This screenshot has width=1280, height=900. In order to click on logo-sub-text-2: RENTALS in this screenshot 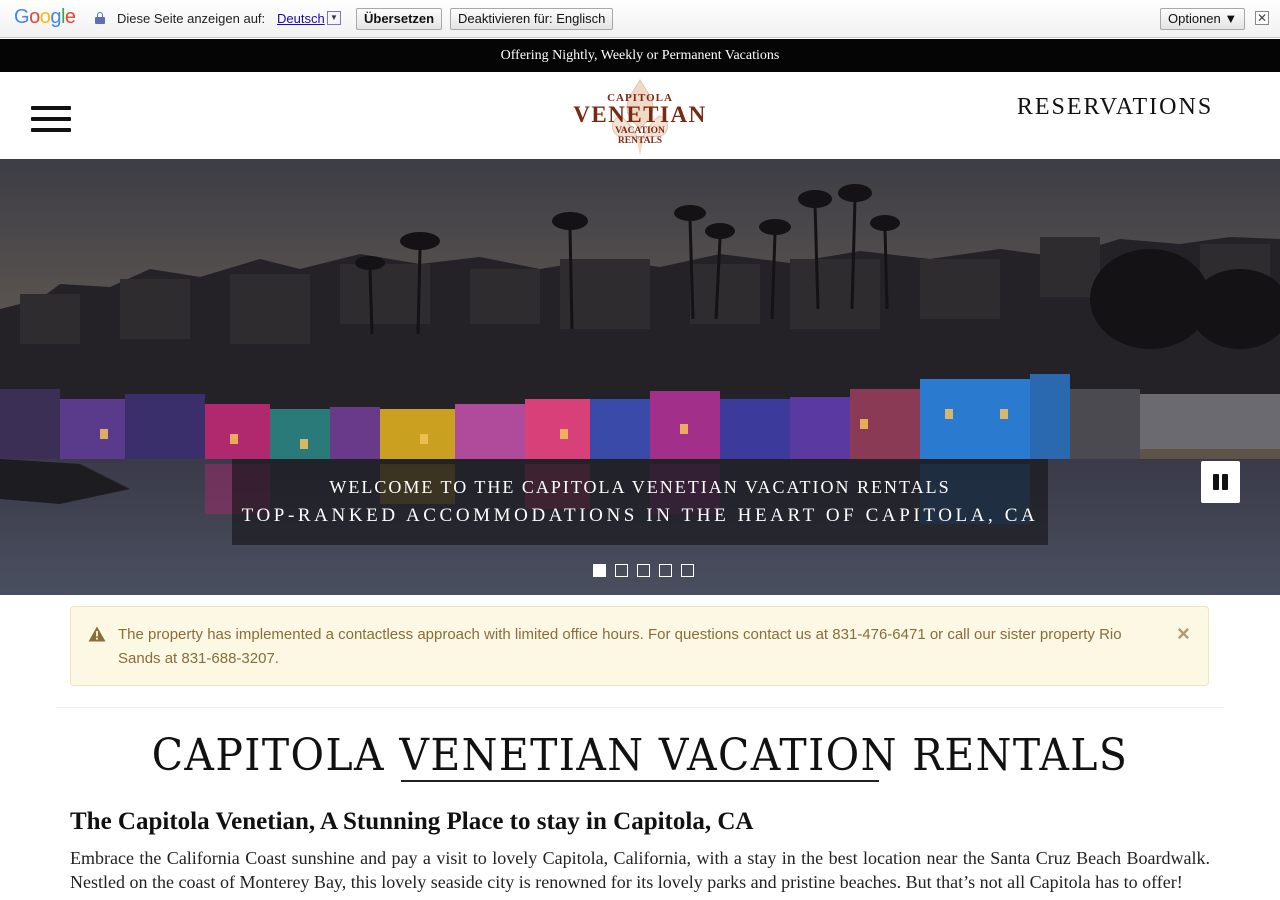, I will do `click(640, 141)`.